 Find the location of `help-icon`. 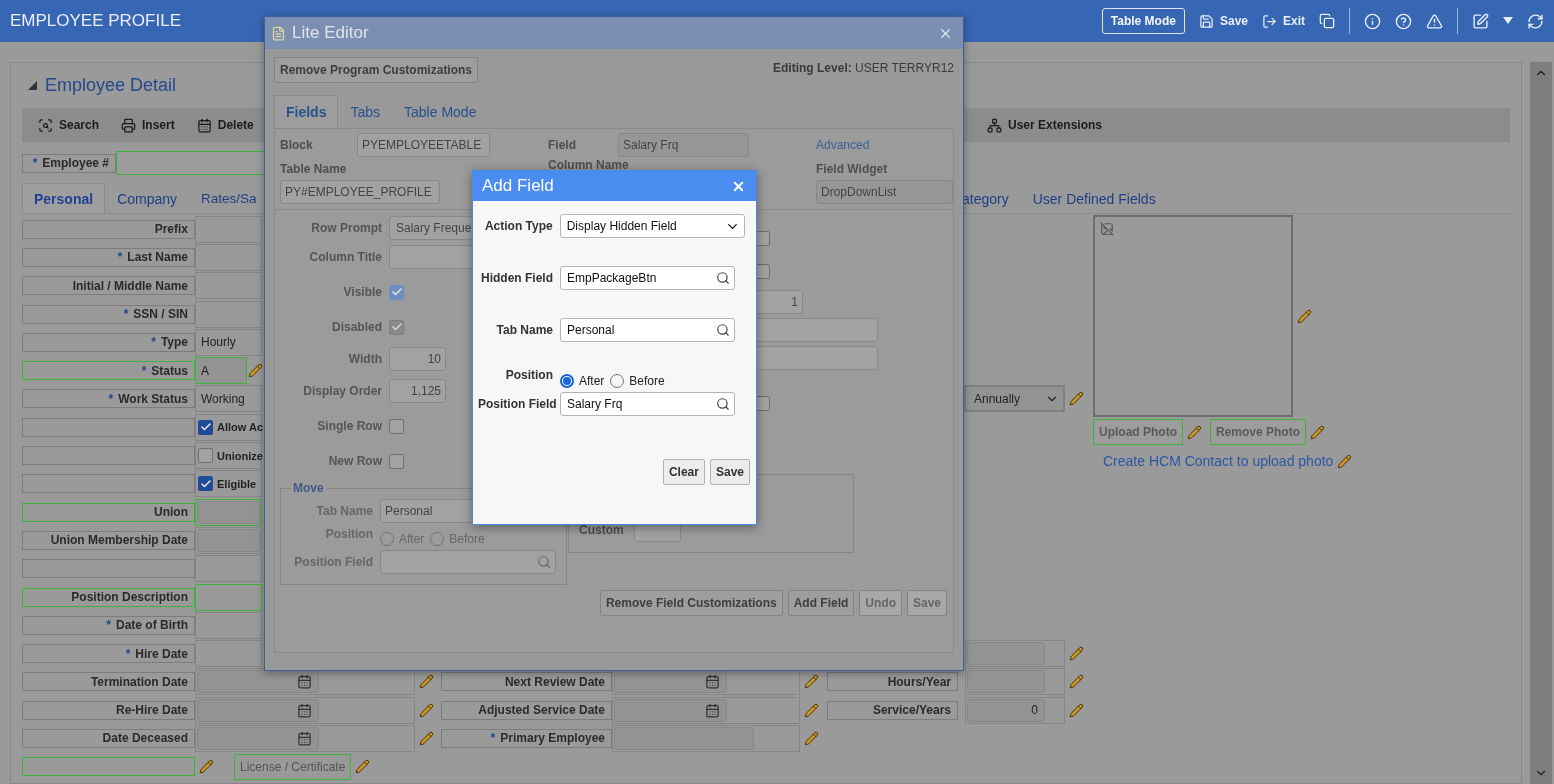

help-icon is located at coordinates (1403, 21).